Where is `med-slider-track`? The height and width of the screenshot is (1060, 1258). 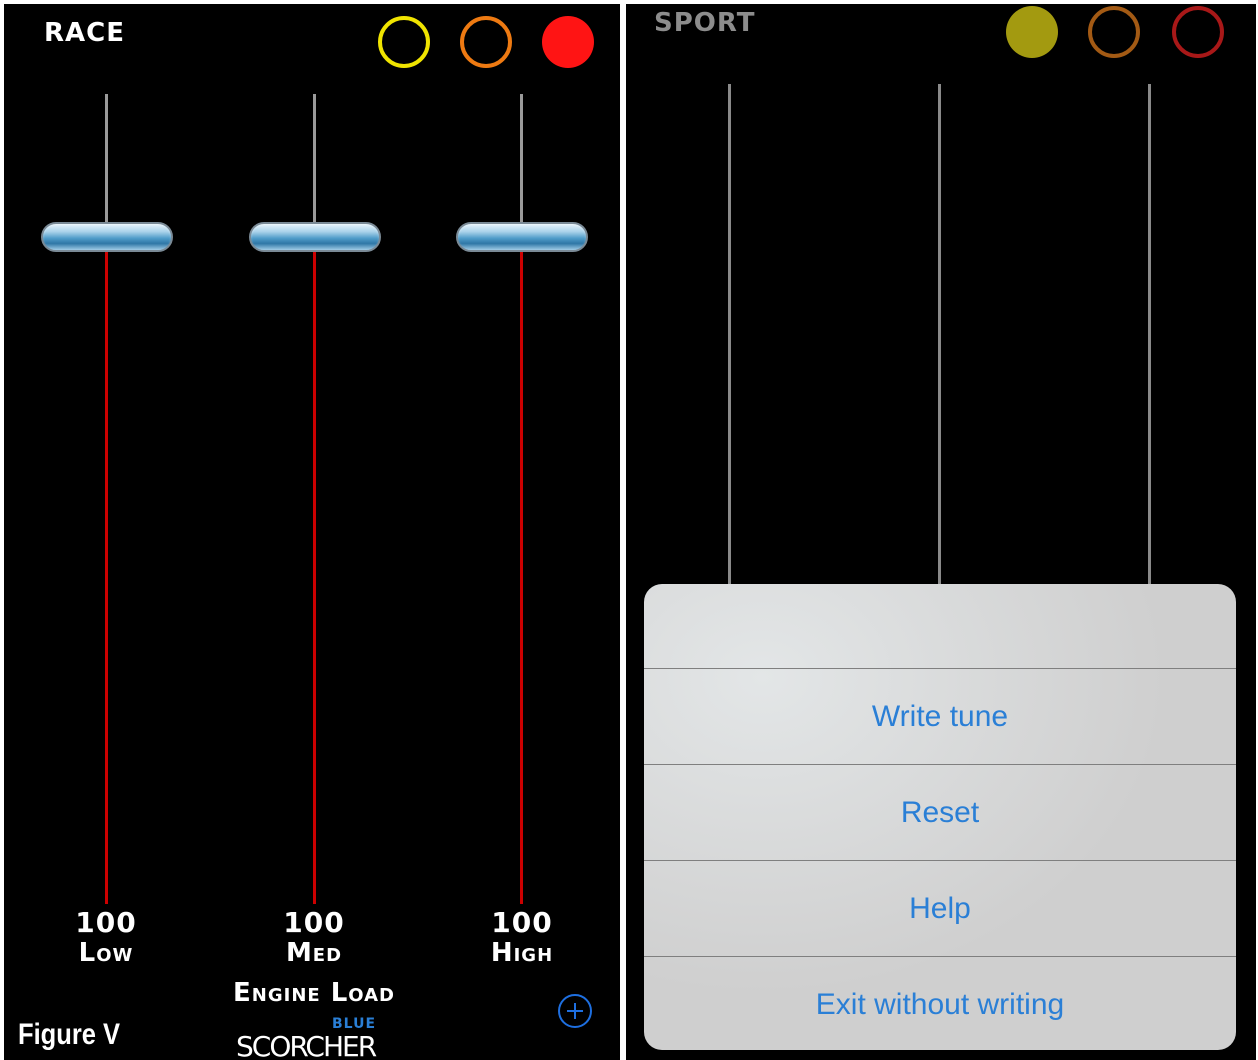
med-slider-track is located at coordinates (939, 334).